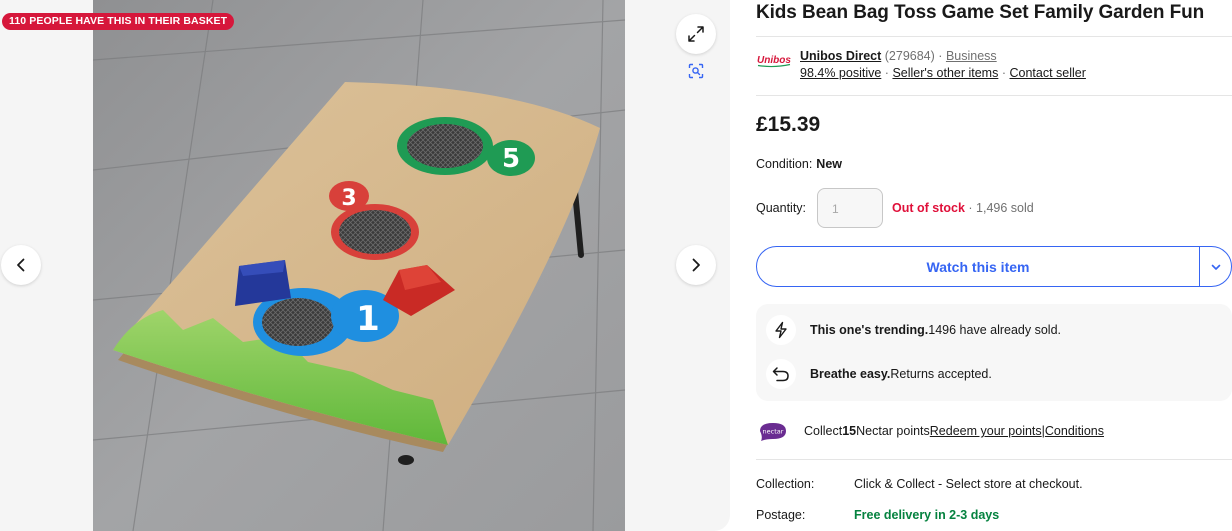  I want to click on contact-seller-link: Contact seller, so click(1048, 73).